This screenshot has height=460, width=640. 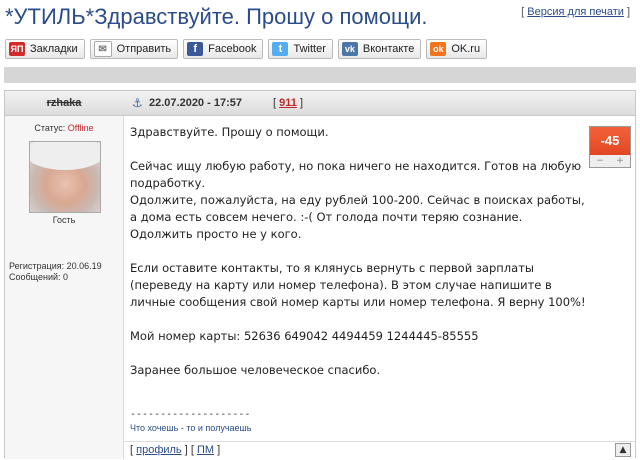 I want to click on share-label: Отправить, so click(x=144, y=49).